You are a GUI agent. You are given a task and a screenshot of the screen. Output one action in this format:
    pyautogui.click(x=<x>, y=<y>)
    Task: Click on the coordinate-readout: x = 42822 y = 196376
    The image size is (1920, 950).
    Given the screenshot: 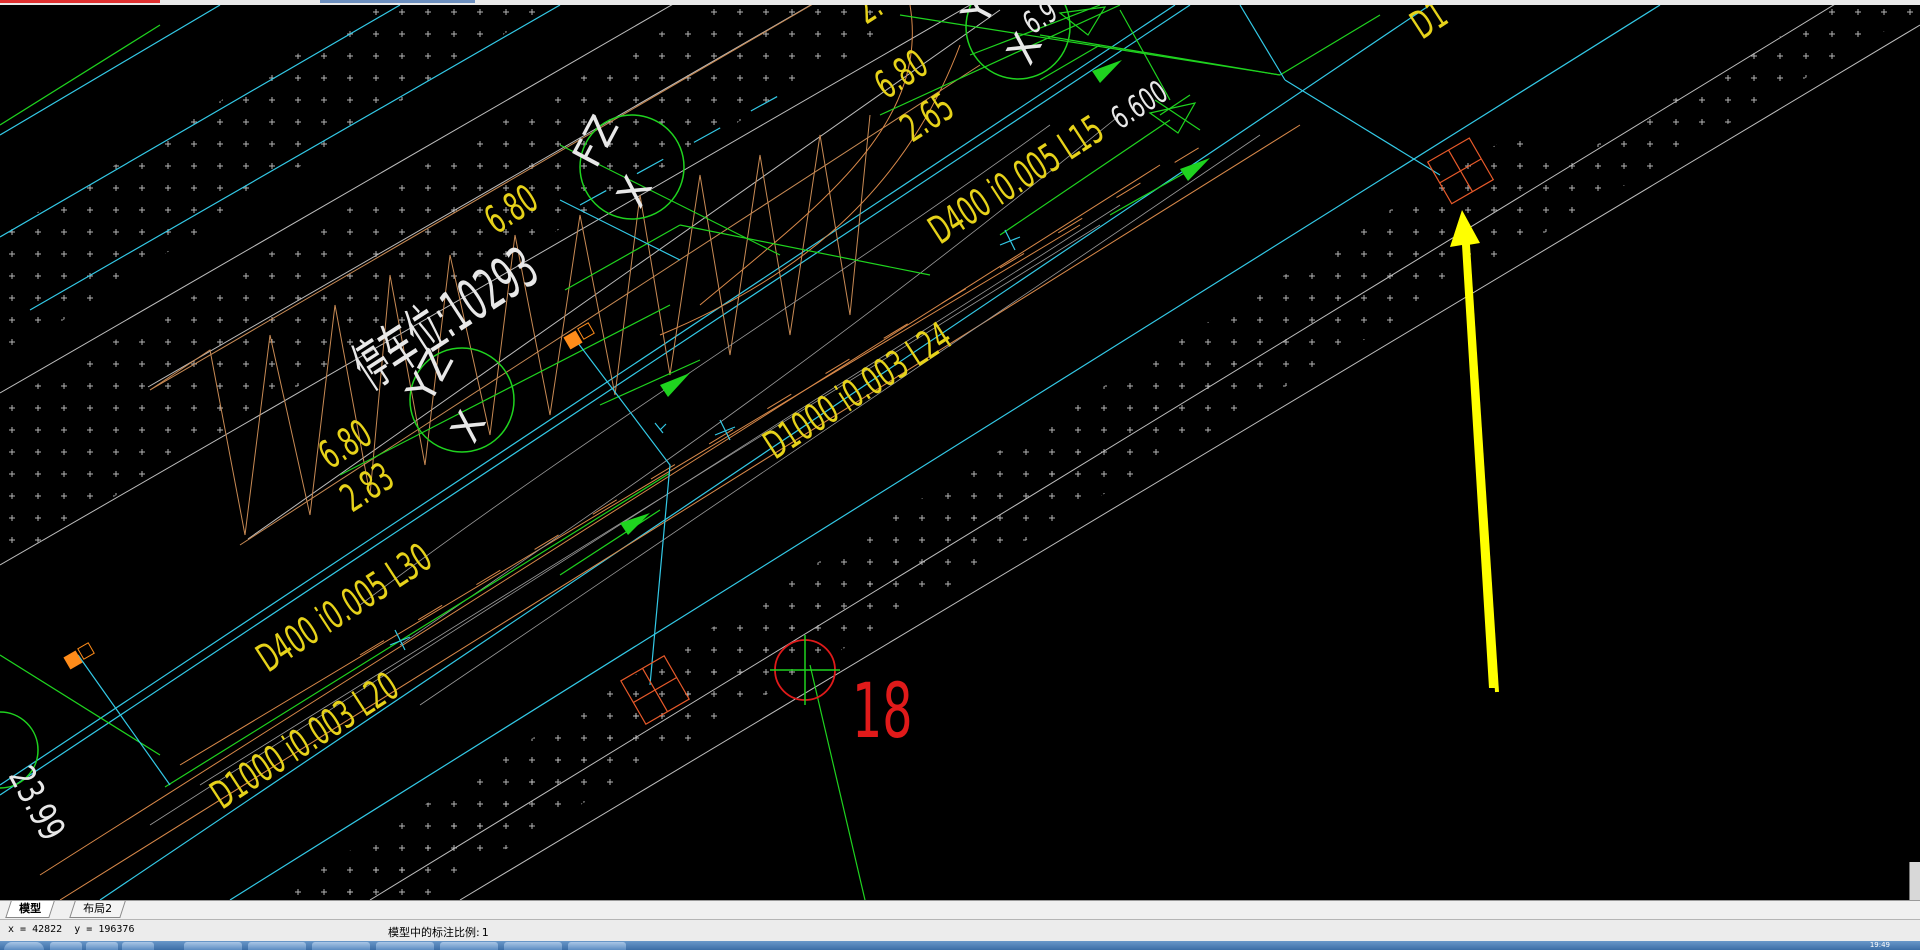 What is the action you would take?
    pyautogui.click(x=71, y=929)
    